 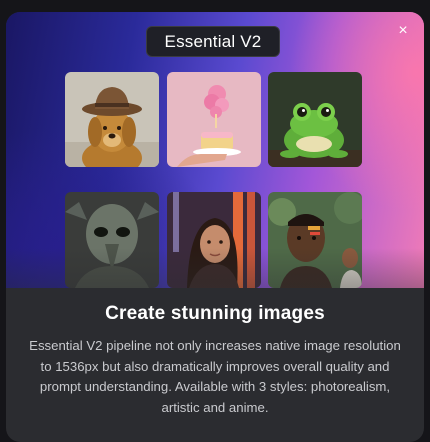 I want to click on model-badge: Essential V2, so click(x=213, y=41).